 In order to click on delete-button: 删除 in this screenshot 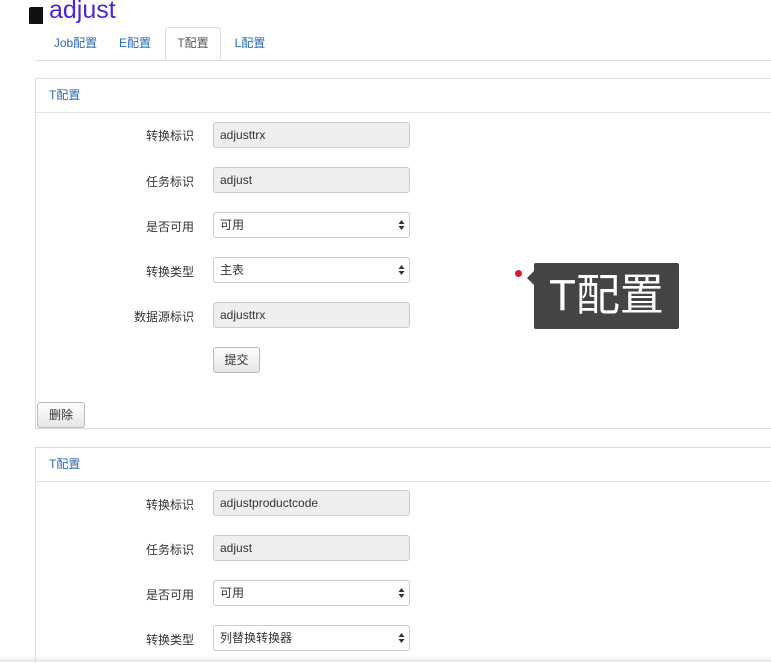, I will do `click(61, 415)`.